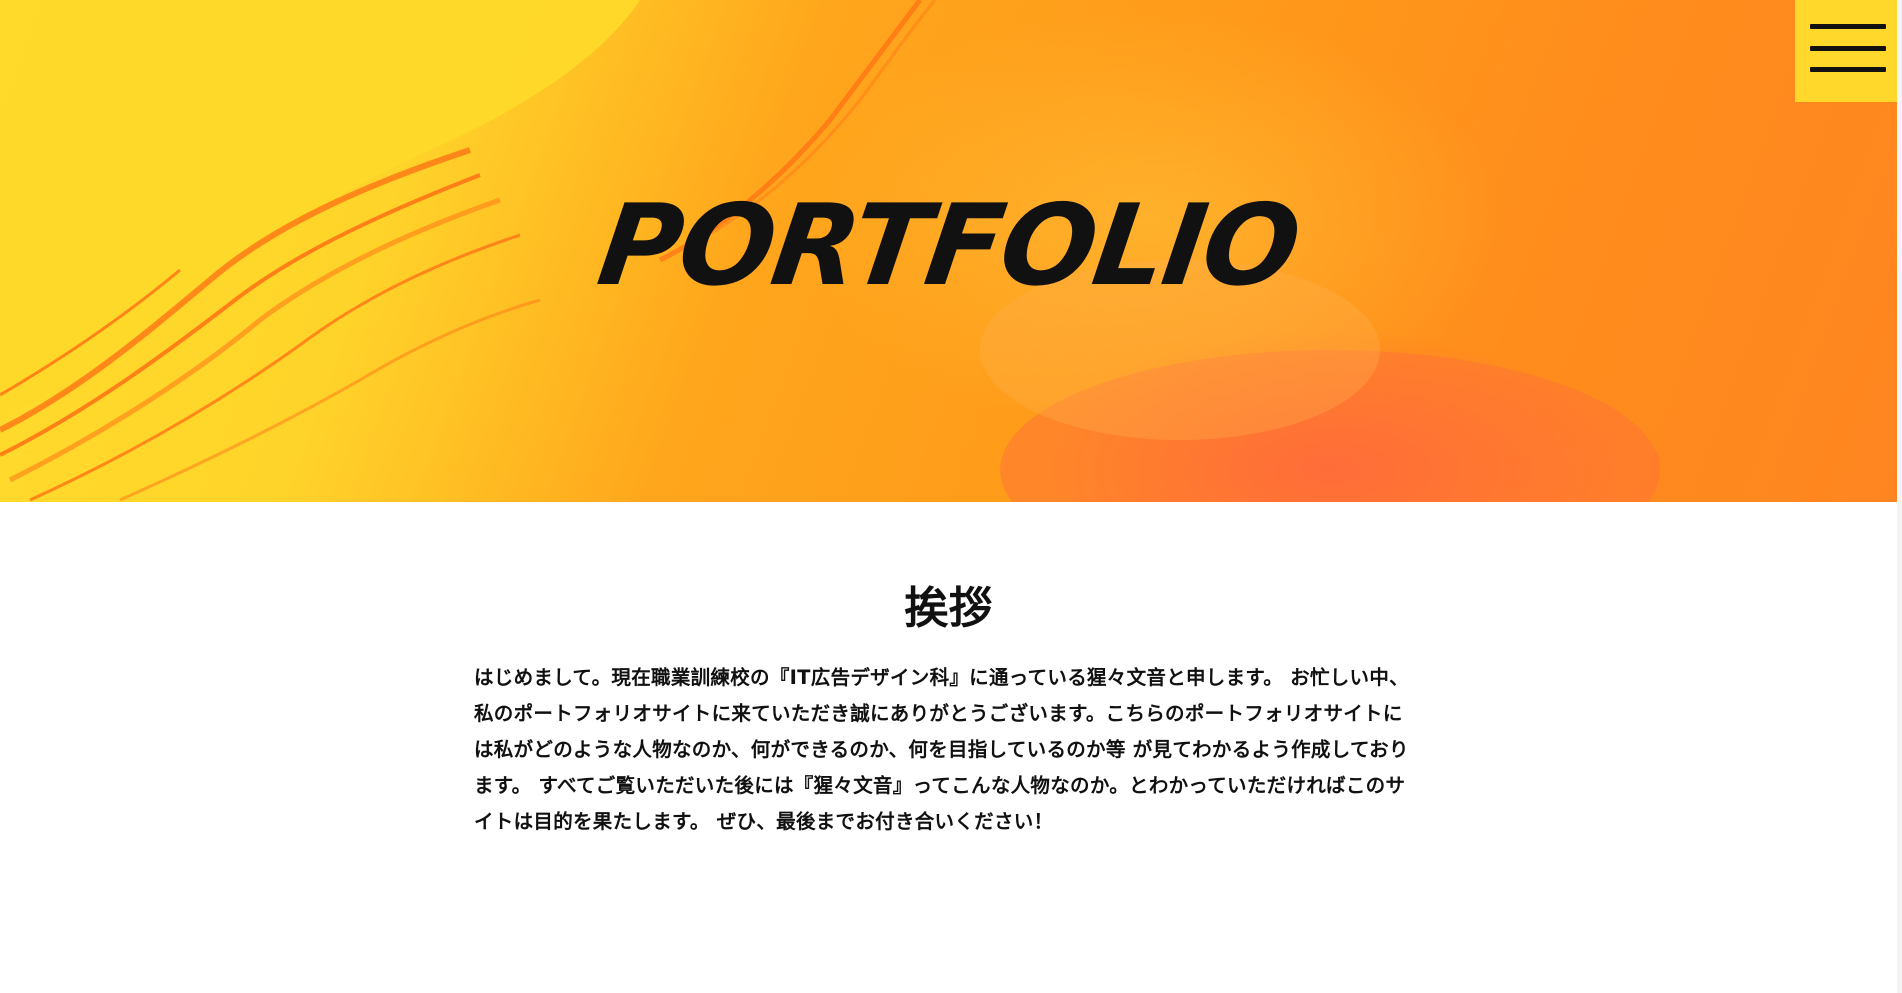 The width and height of the screenshot is (1902, 993). Describe the element at coordinates (1899, 496) in the screenshot. I see `scrollbar-track` at that location.